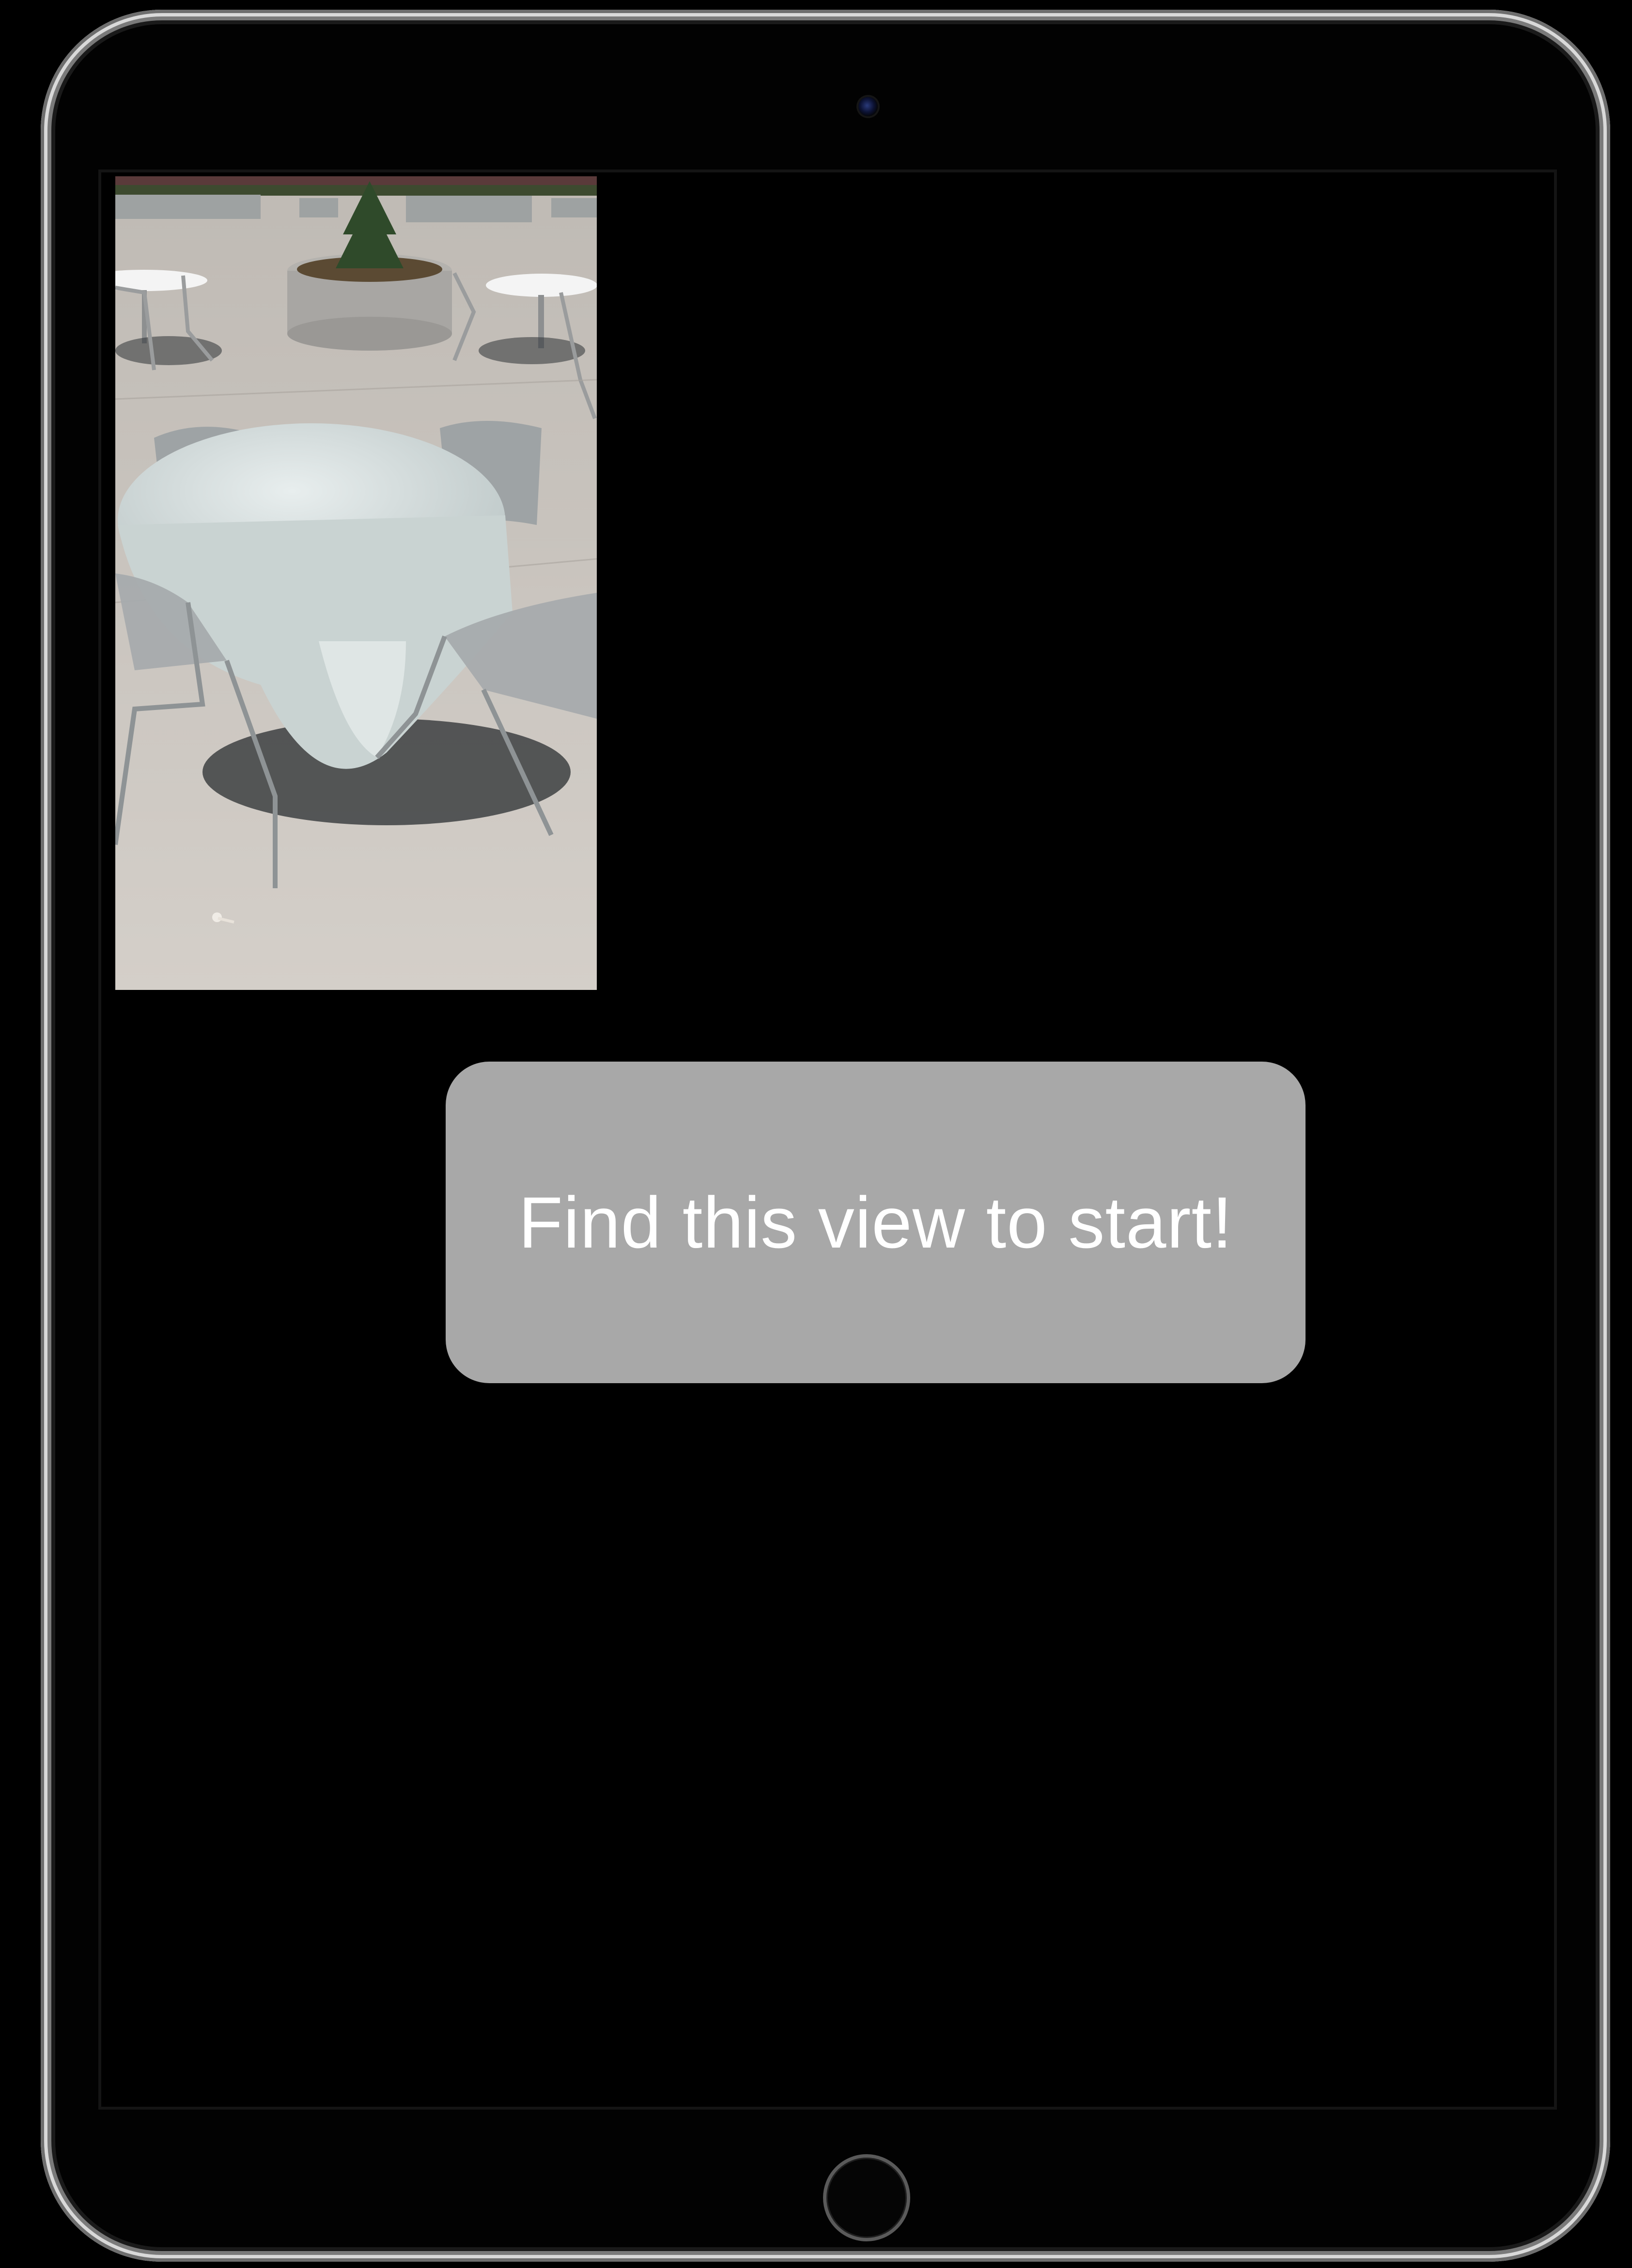 This screenshot has width=1632, height=2268. I want to click on start-prompt-card: Find this view to start!, so click(876, 1223).